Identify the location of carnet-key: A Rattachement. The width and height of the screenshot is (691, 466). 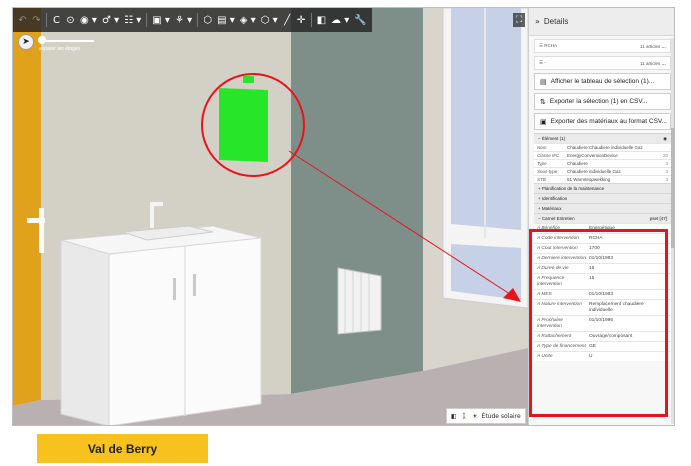
(554, 336).